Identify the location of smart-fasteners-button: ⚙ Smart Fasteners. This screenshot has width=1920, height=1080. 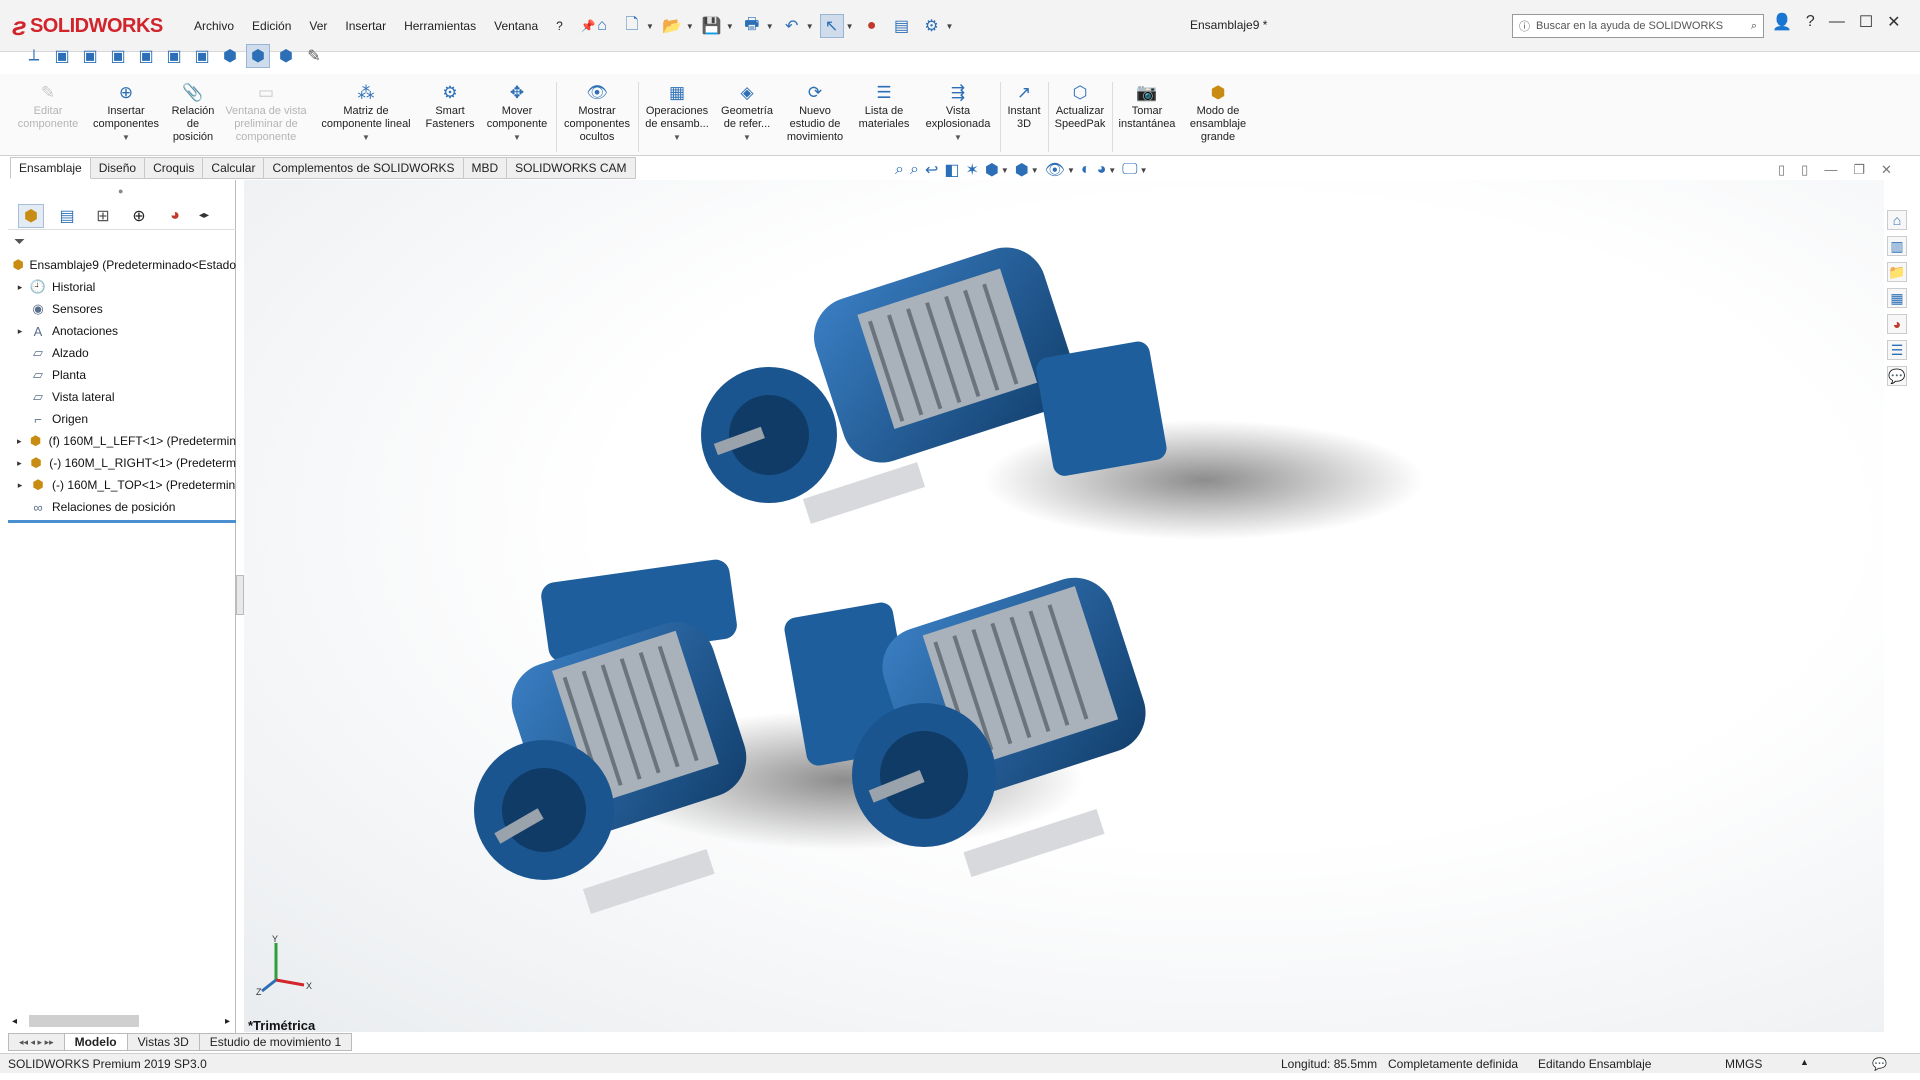
(450, 106).